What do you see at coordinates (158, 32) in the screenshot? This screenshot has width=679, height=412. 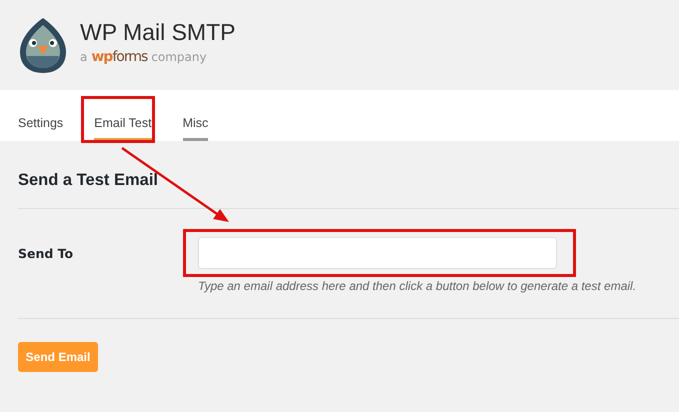 I see `app-title: WP Mail SMTP` at bounding box center [158, 32].